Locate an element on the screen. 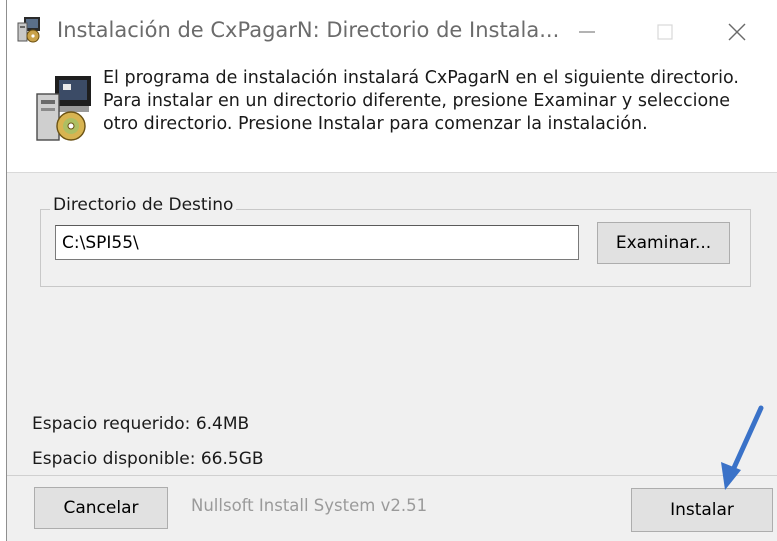  destination-group-label: Directorio de Destino is located at coordinates (143, 205).